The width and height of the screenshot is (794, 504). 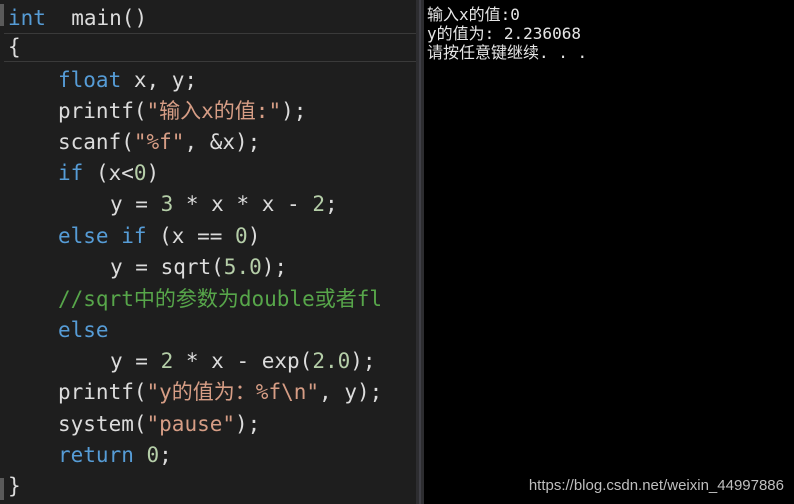 I want to click on code-token-txt: (x ==, so click(x=191, y=236).